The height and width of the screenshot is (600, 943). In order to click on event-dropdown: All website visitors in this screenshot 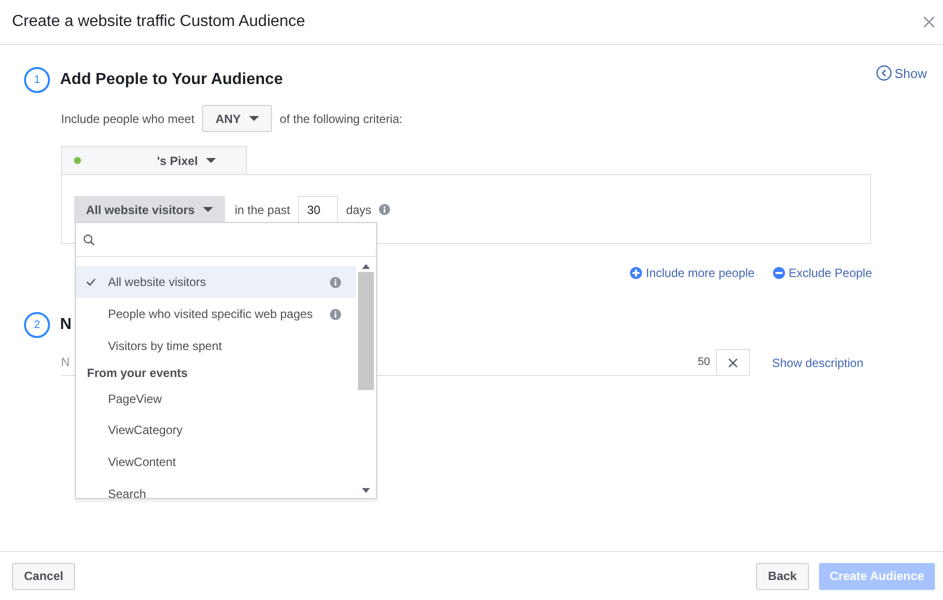, I will do `click(149, 209)`.